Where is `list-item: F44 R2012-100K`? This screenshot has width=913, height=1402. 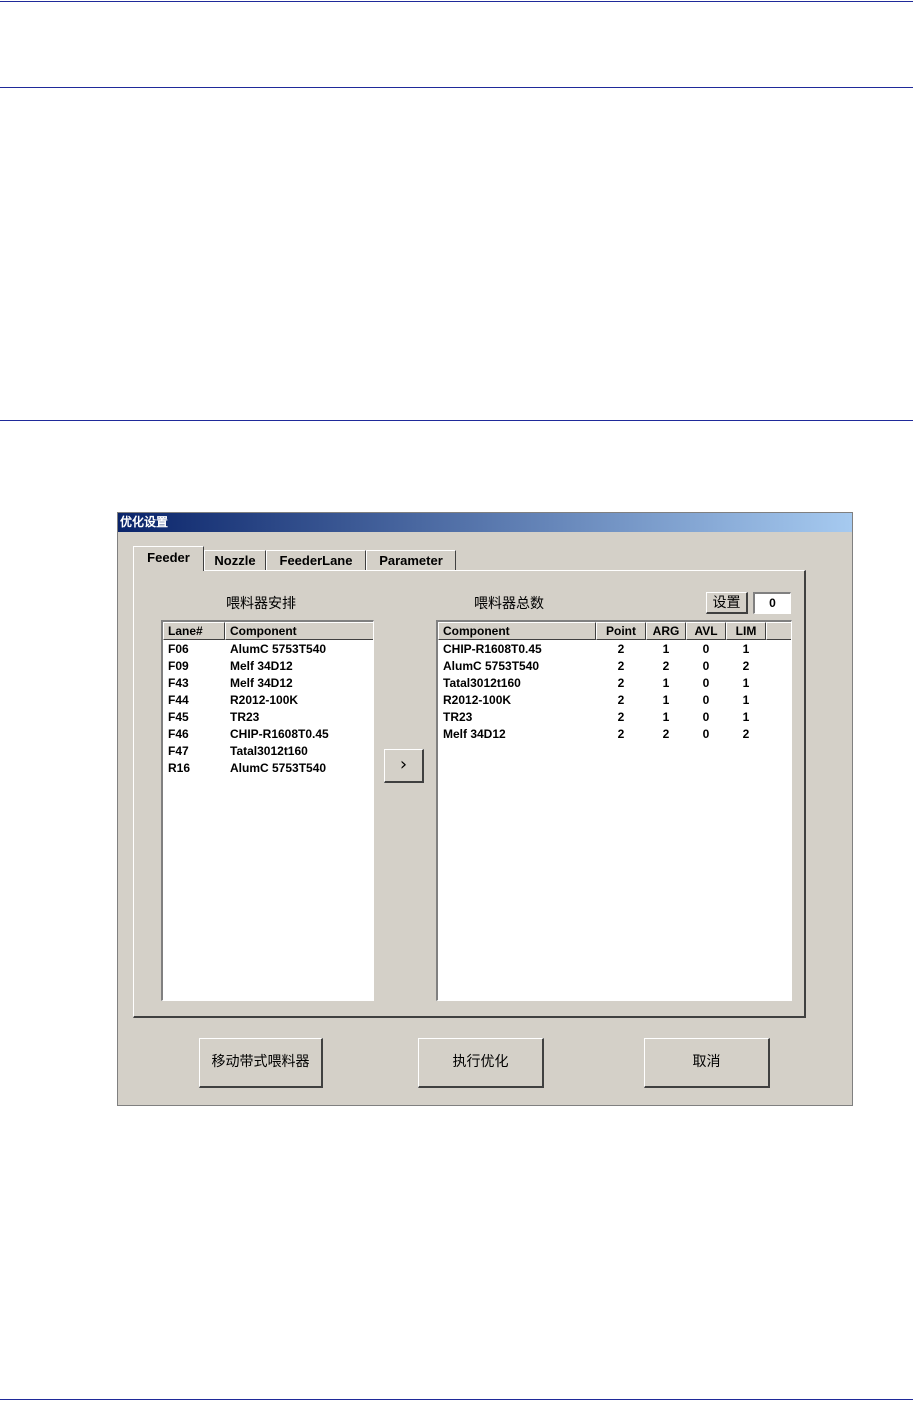 list-item: F44 R2012-100K is located at coordinates (268, 700).